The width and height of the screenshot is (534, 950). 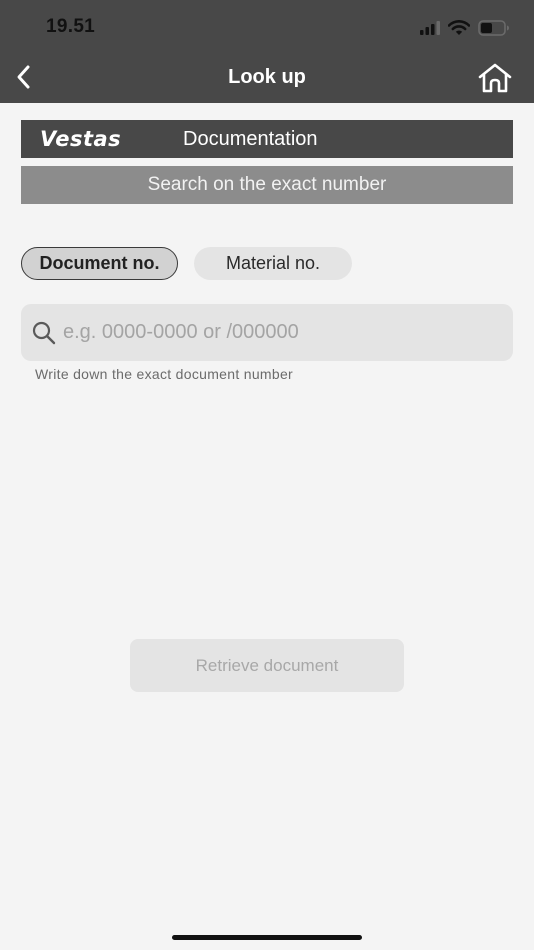 I want to click on search-icon, so click(x=44, y=333).